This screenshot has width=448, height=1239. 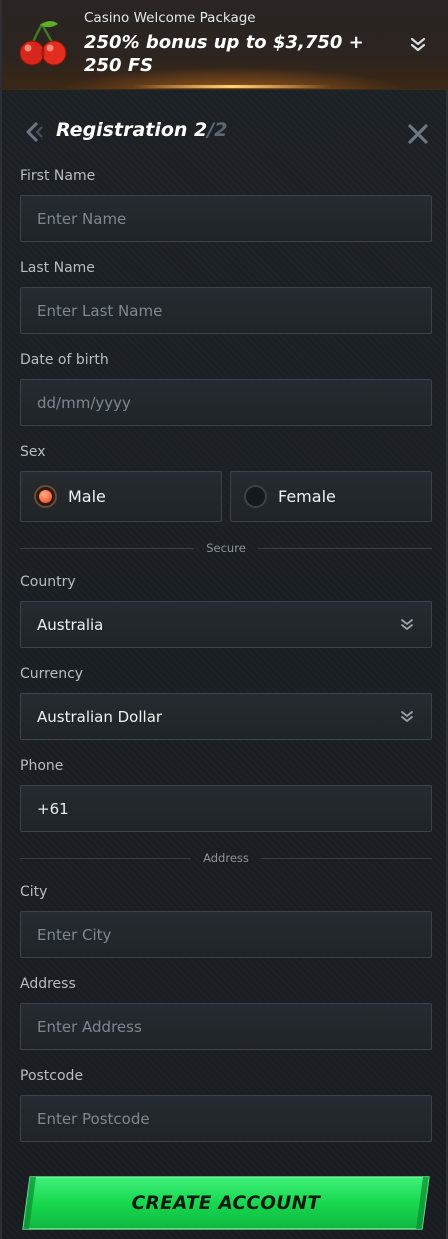 What do you see at coordinates (48, 984) in the screenshot?
I see `address-label: Address` at bounding box center [48, 984].